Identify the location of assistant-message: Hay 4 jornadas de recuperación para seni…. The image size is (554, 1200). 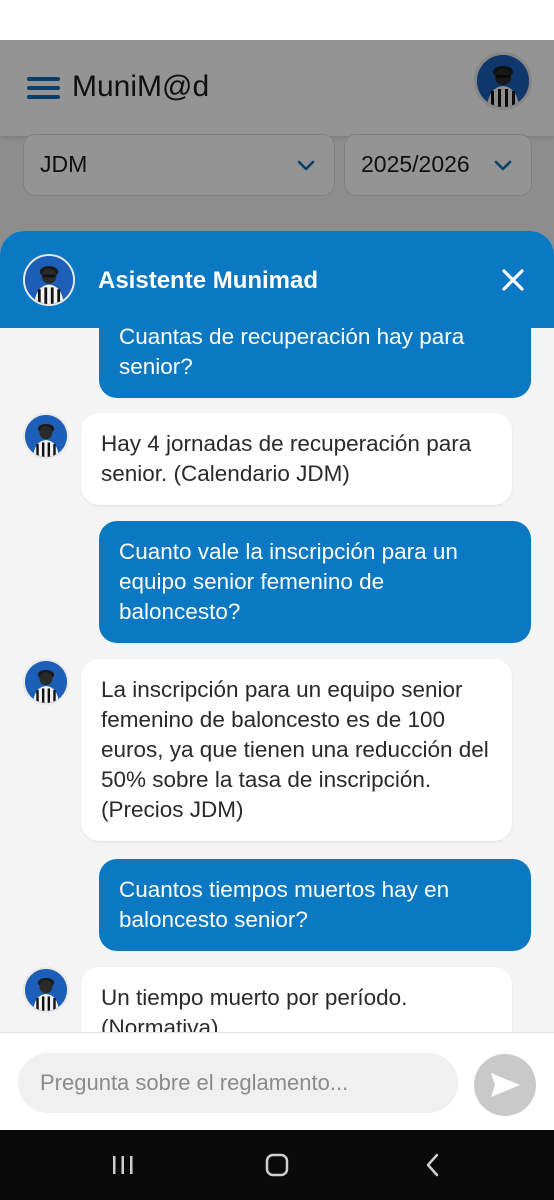
(296, 459).